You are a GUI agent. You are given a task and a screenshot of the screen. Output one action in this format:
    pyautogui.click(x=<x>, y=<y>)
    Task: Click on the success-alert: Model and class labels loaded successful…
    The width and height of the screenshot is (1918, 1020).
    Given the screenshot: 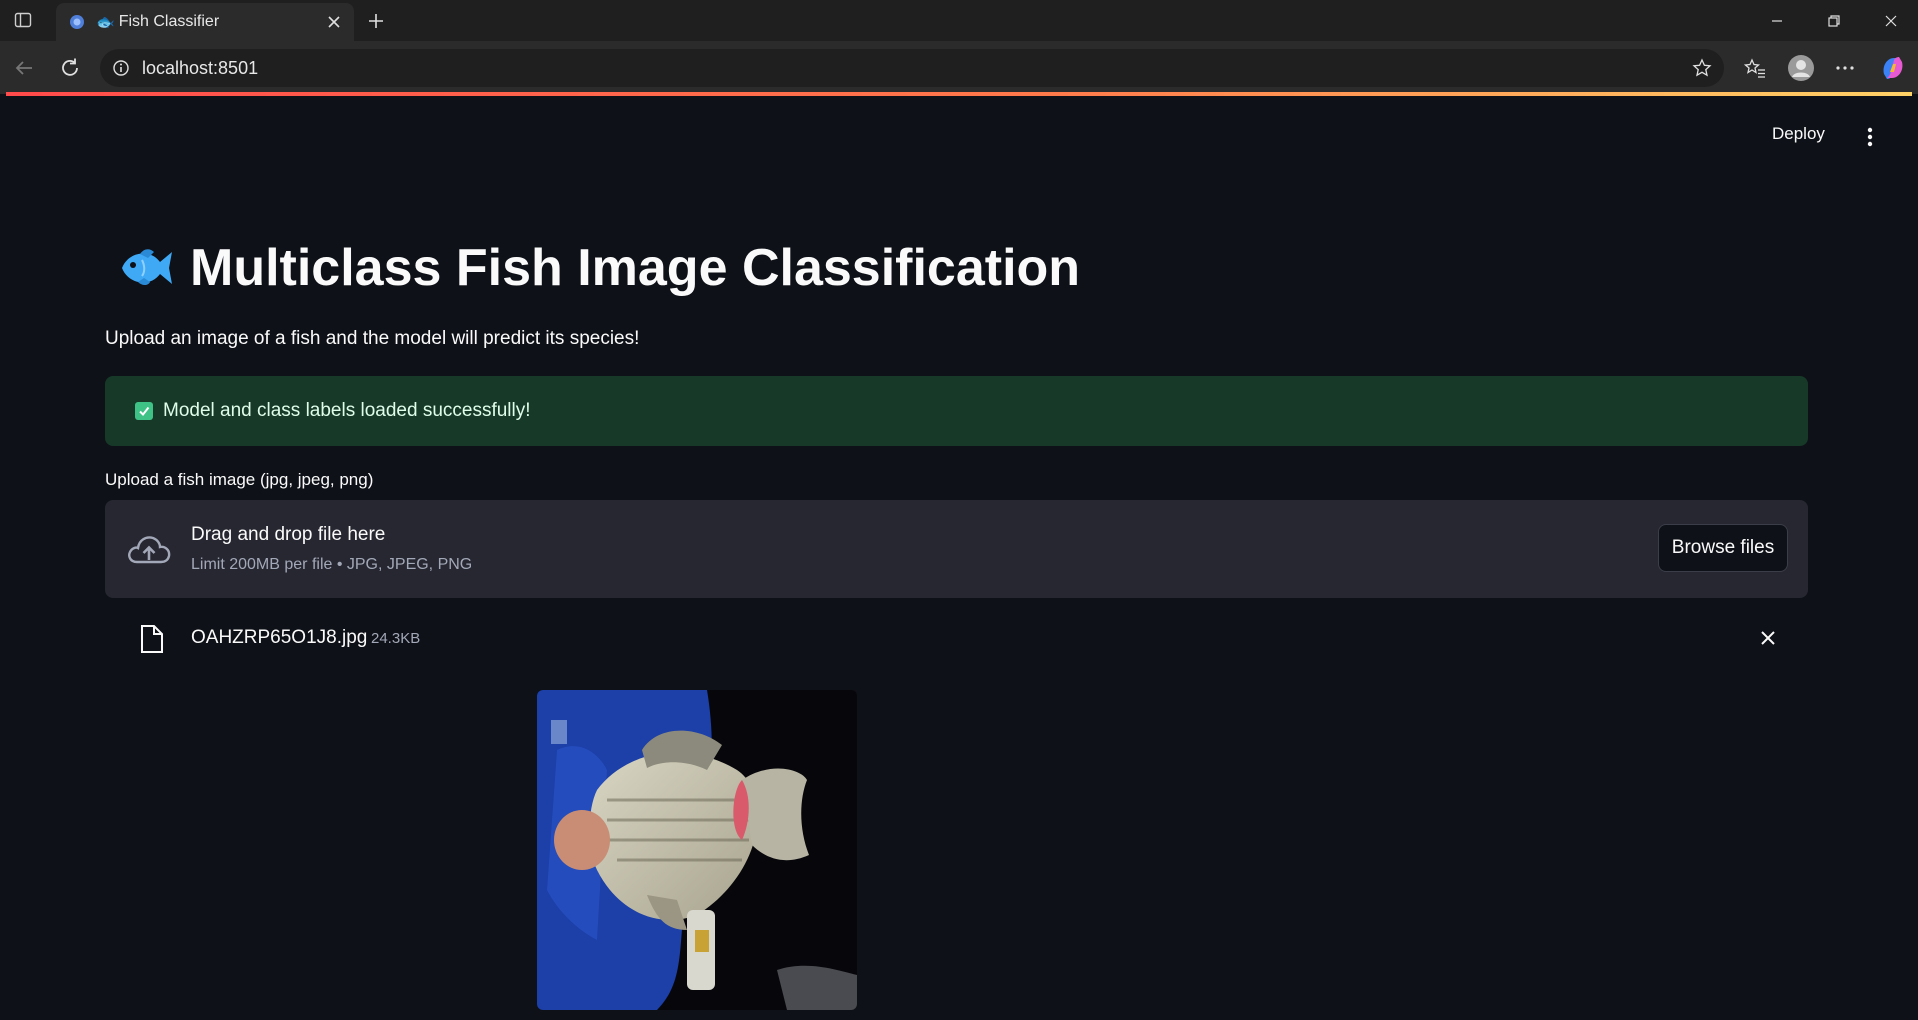 What is the action you would take?
    pyautogui.click(x=956, y=411)
    